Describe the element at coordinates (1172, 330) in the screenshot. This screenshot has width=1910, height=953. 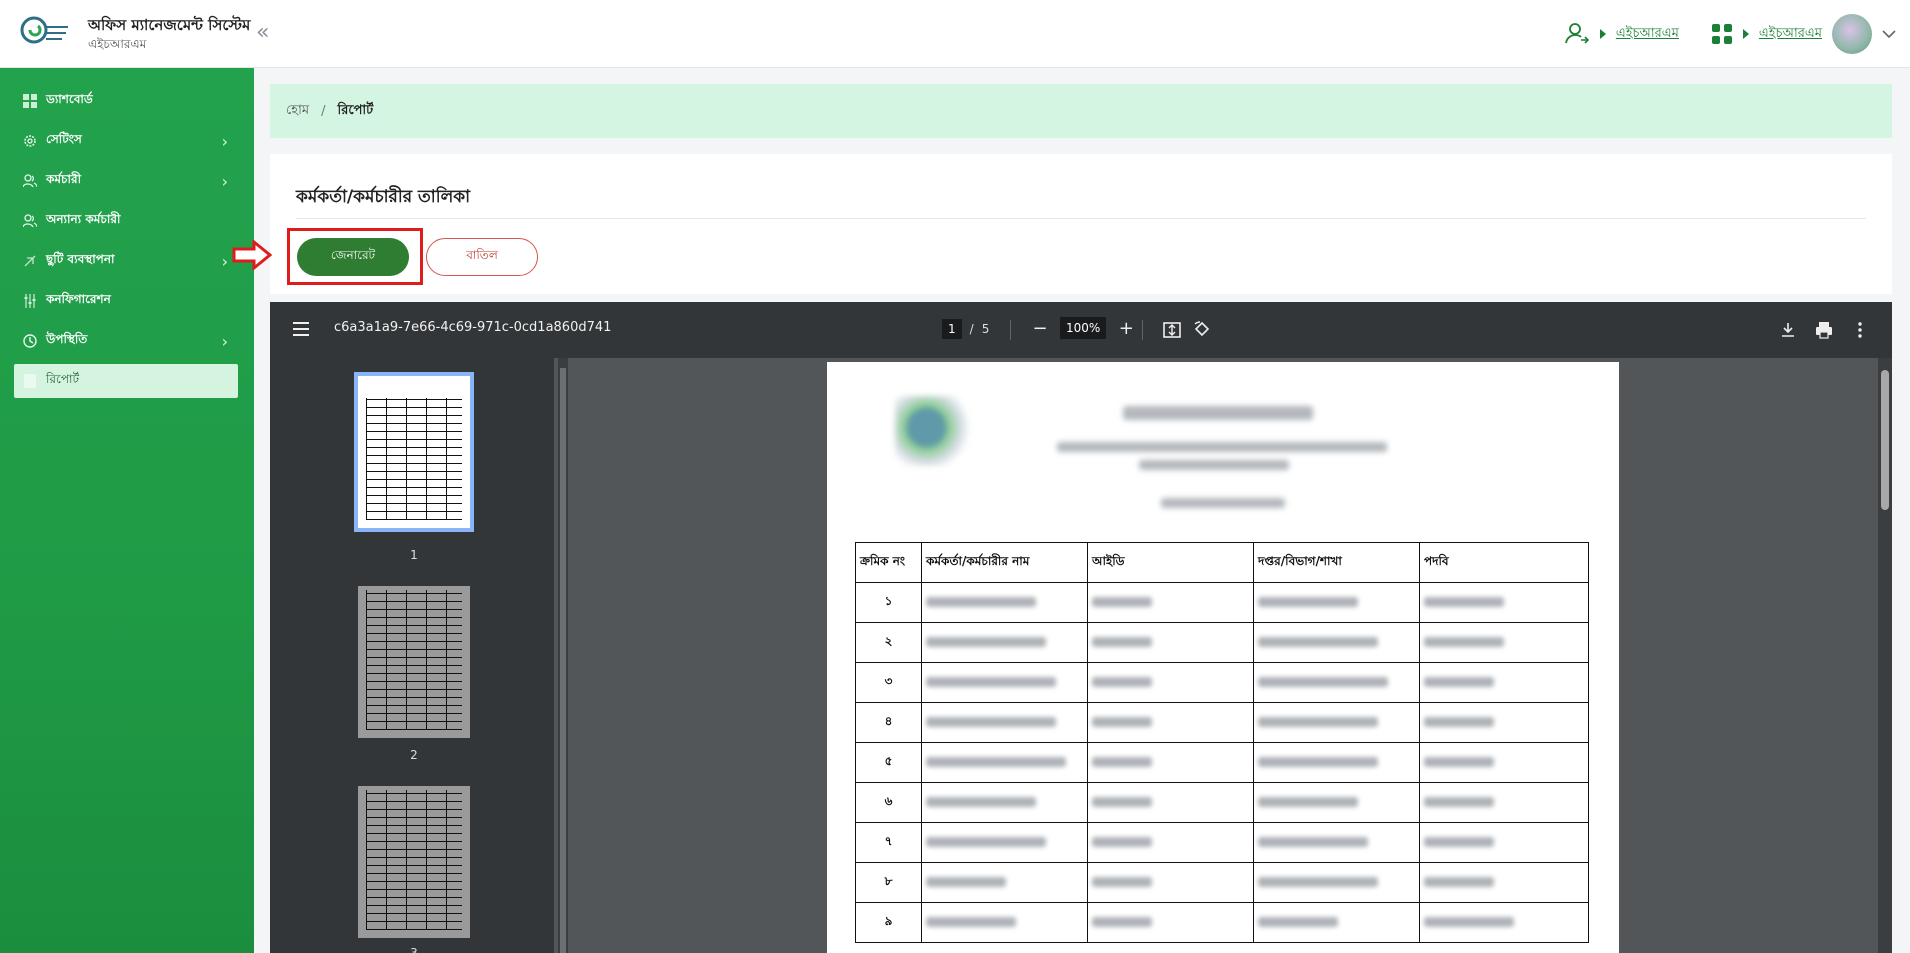
I see `fit-page-icon` at that location.